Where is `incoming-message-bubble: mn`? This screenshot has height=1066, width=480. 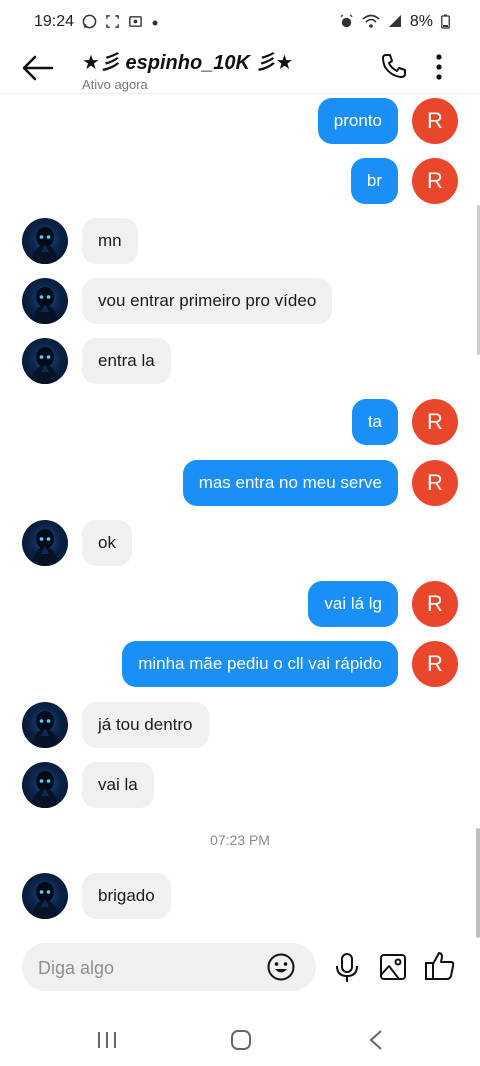
incoming-message-bubble: mn is located at coordinates (110, 241).